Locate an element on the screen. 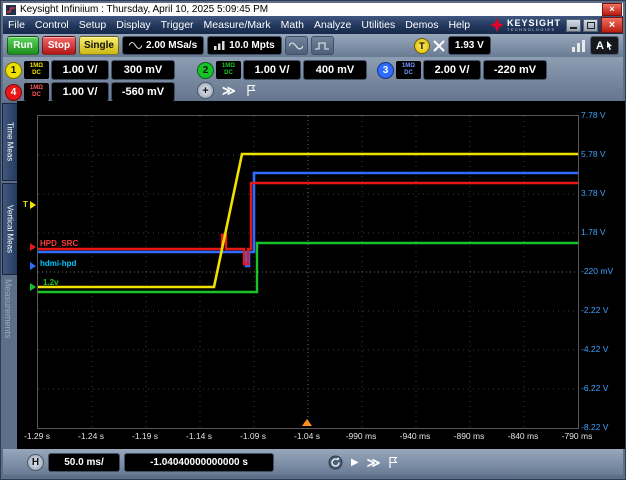 This screenshot has height=480, width=626. keysight-logo: KEYSIGHT TECHNOLOGIES is located at coordinates (526, 25).